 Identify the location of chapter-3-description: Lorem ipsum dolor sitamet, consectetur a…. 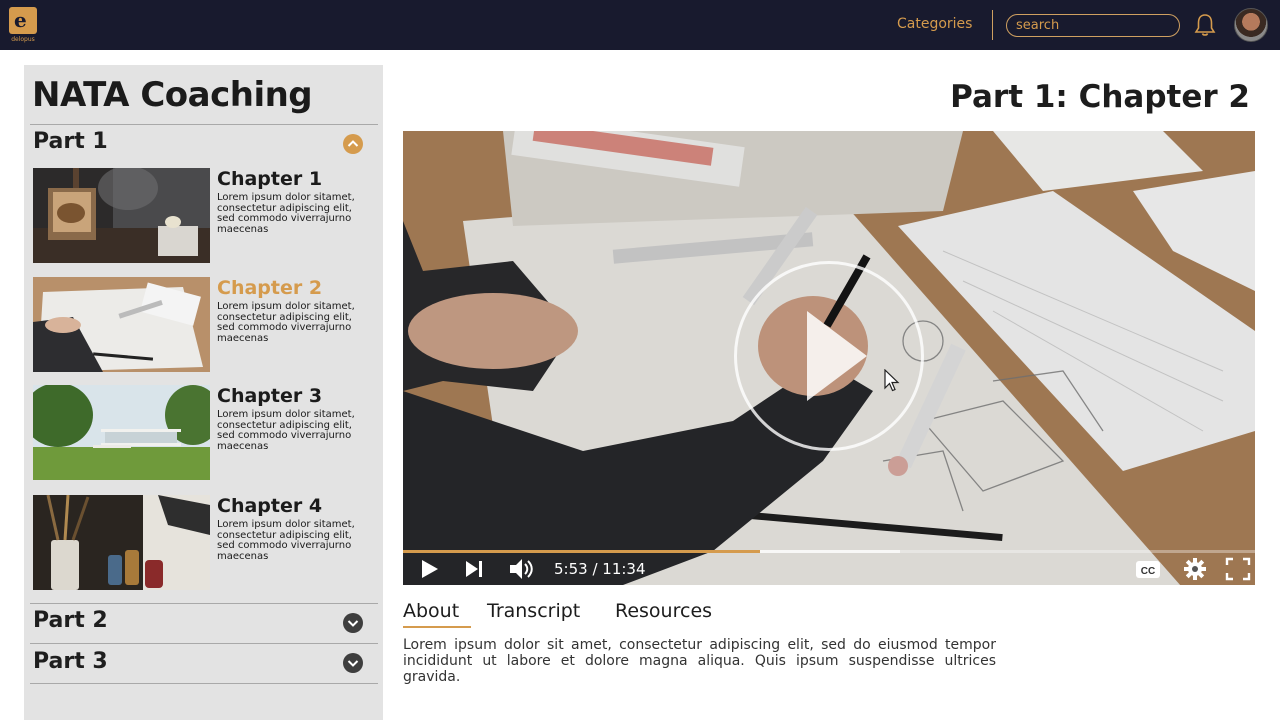
(286, 430).